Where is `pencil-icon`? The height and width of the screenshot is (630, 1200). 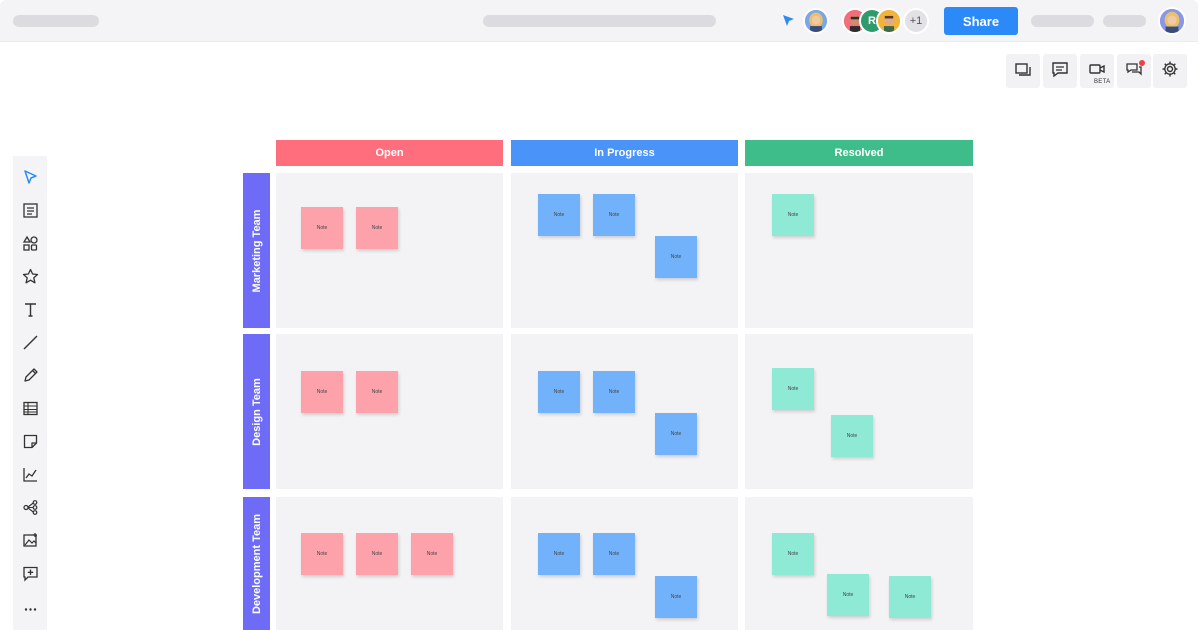
pencil-icon is located at coordinates (30, 378).